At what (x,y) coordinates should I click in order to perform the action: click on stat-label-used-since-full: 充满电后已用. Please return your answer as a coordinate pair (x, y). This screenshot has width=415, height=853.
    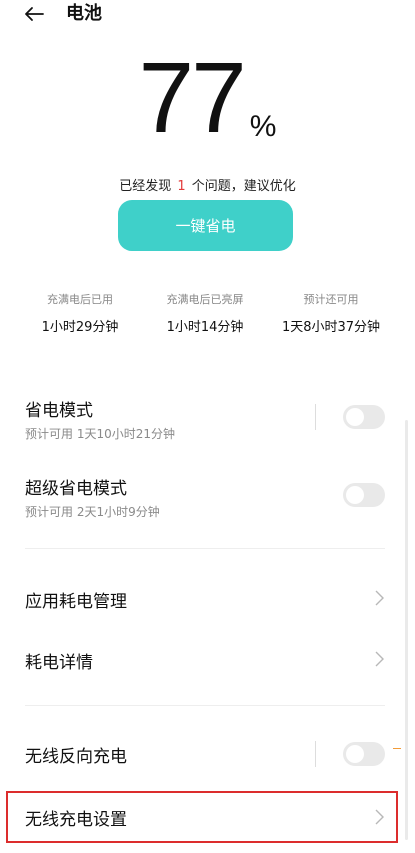
    Looking at the image, I should click on (80, 299).